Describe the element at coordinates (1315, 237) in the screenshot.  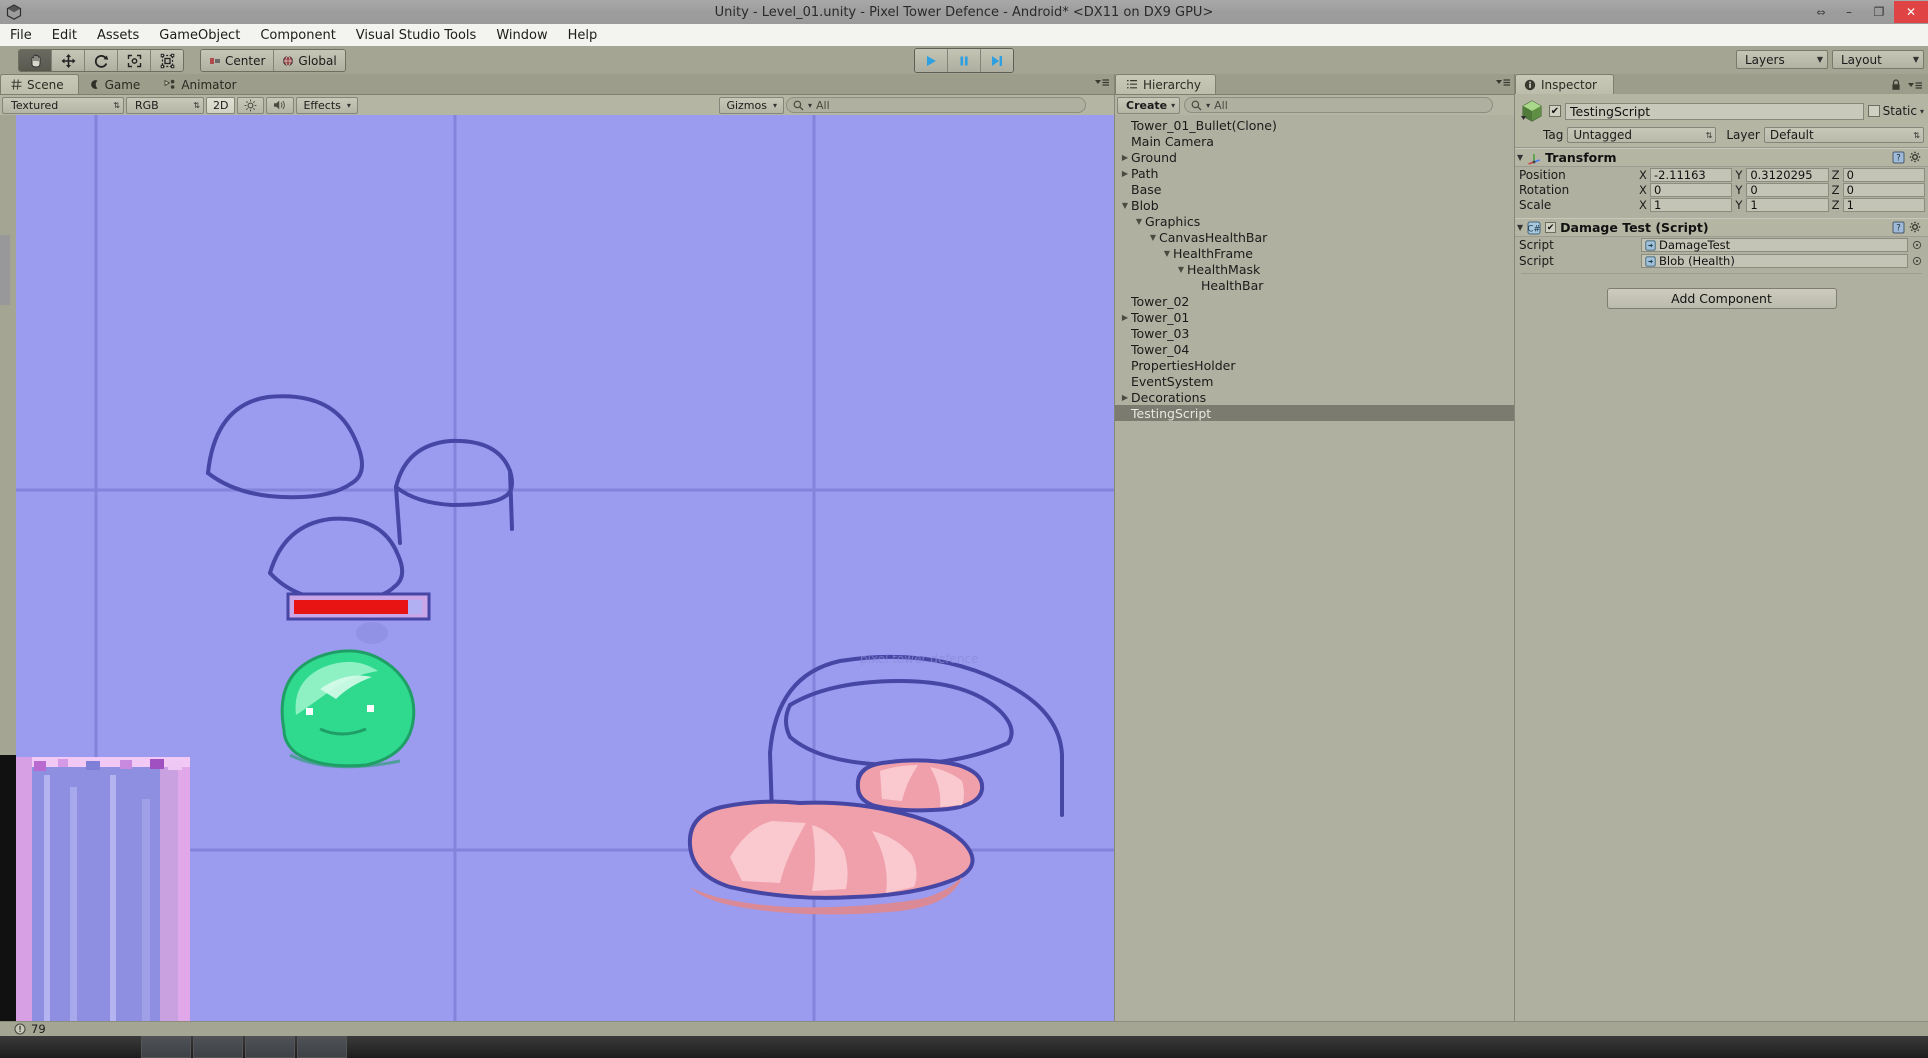
I see `hierarchy-item-canvashealthbar: ▼ CanvasHealthBar` at that location.